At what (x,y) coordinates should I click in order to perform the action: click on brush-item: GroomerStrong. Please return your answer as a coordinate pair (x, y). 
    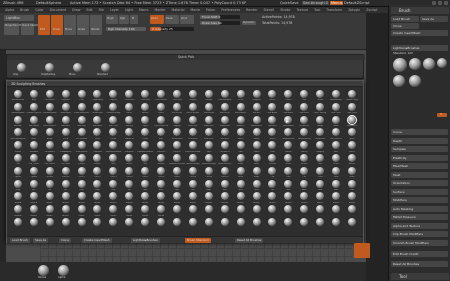
    Looking at the image, I should click on (113, 108).